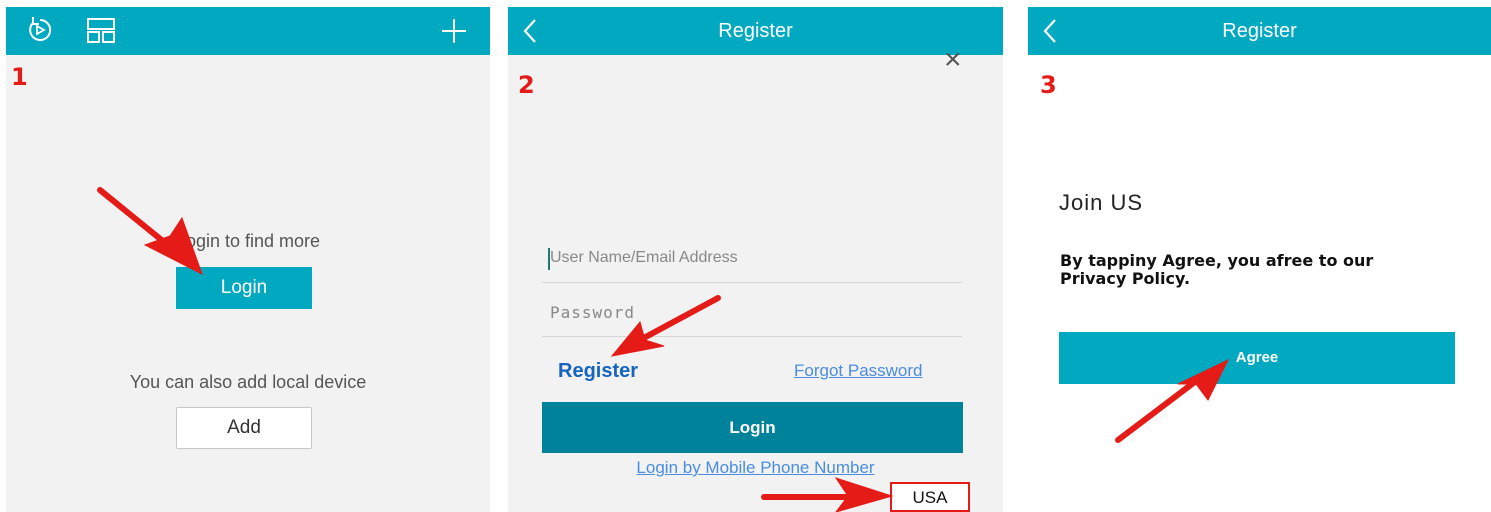 The height and width of the screenshot is (512, 1491). What do you see at coordinates (454, 31) in the screenshot?
I see `add-icon` at bounding box center [454, 31].